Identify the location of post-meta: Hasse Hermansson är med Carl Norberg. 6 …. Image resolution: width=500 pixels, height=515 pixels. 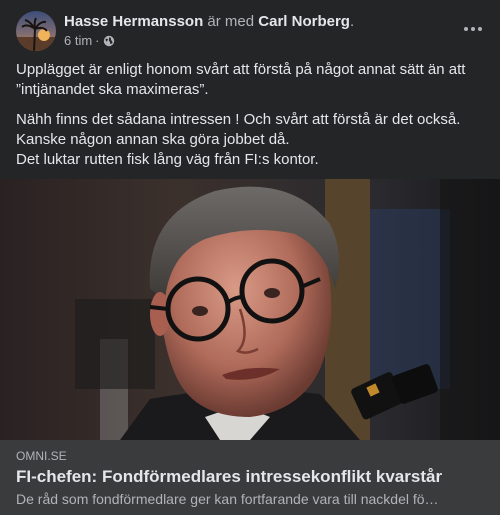
(209, 30).